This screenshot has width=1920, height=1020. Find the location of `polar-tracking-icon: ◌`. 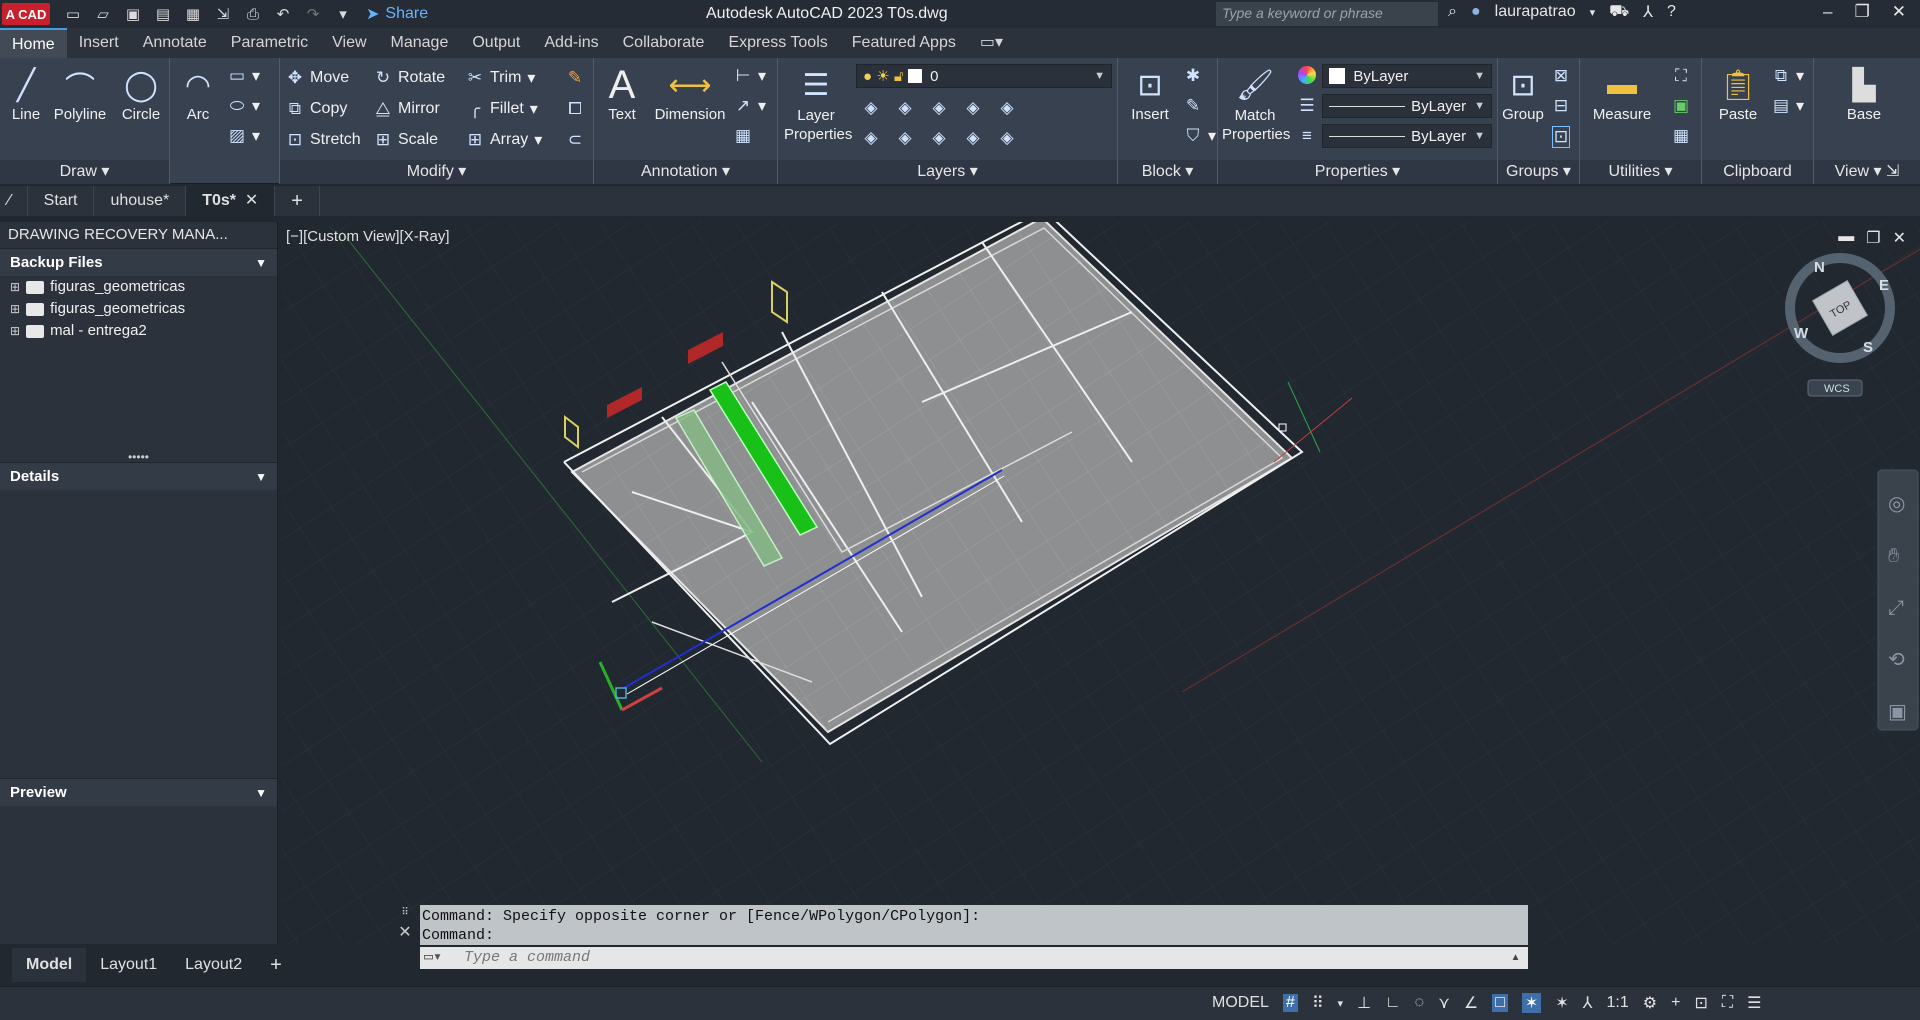

polar-tracking-icon: ◌ is located at coordinates (1420, 1003).